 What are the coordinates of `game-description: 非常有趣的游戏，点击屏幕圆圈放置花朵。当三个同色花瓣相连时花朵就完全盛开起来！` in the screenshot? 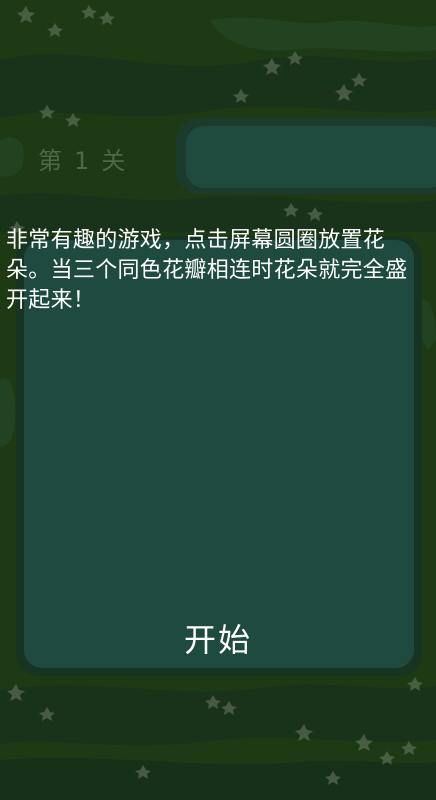 It's located at (207, 270).